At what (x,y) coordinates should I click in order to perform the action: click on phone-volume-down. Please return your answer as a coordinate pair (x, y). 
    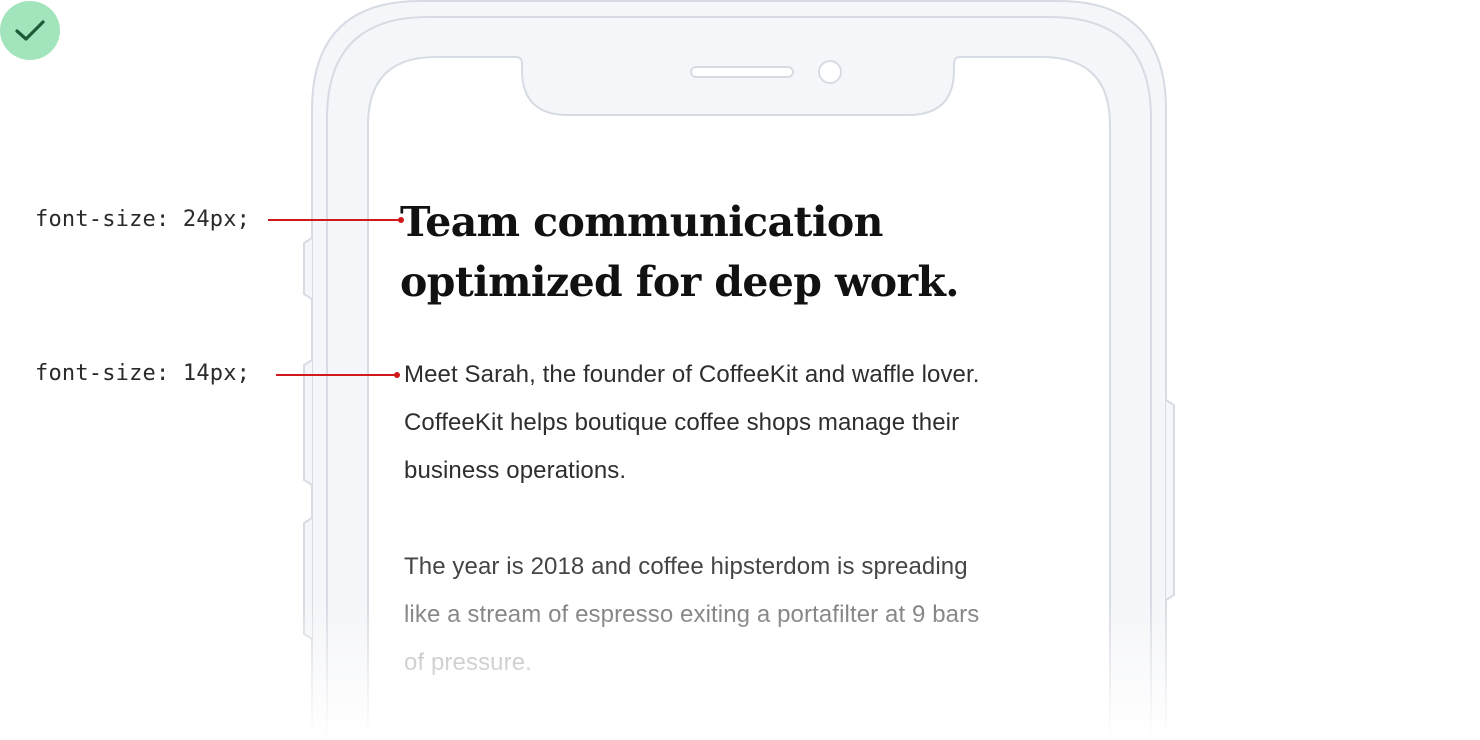
    Looking at the image, I should click on (308, 578).